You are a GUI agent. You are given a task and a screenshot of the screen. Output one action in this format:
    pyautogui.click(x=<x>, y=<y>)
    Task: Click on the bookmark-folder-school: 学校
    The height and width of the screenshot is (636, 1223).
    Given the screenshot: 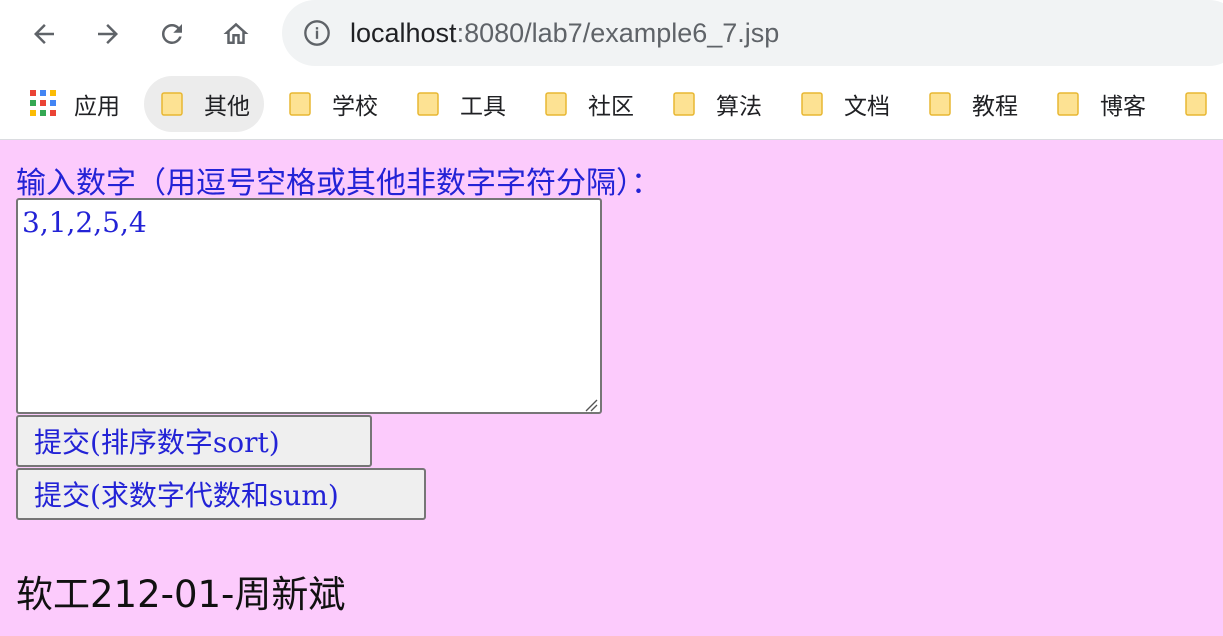 What is the action you would take?
    pyautogui.click(x=333, y=104)
    